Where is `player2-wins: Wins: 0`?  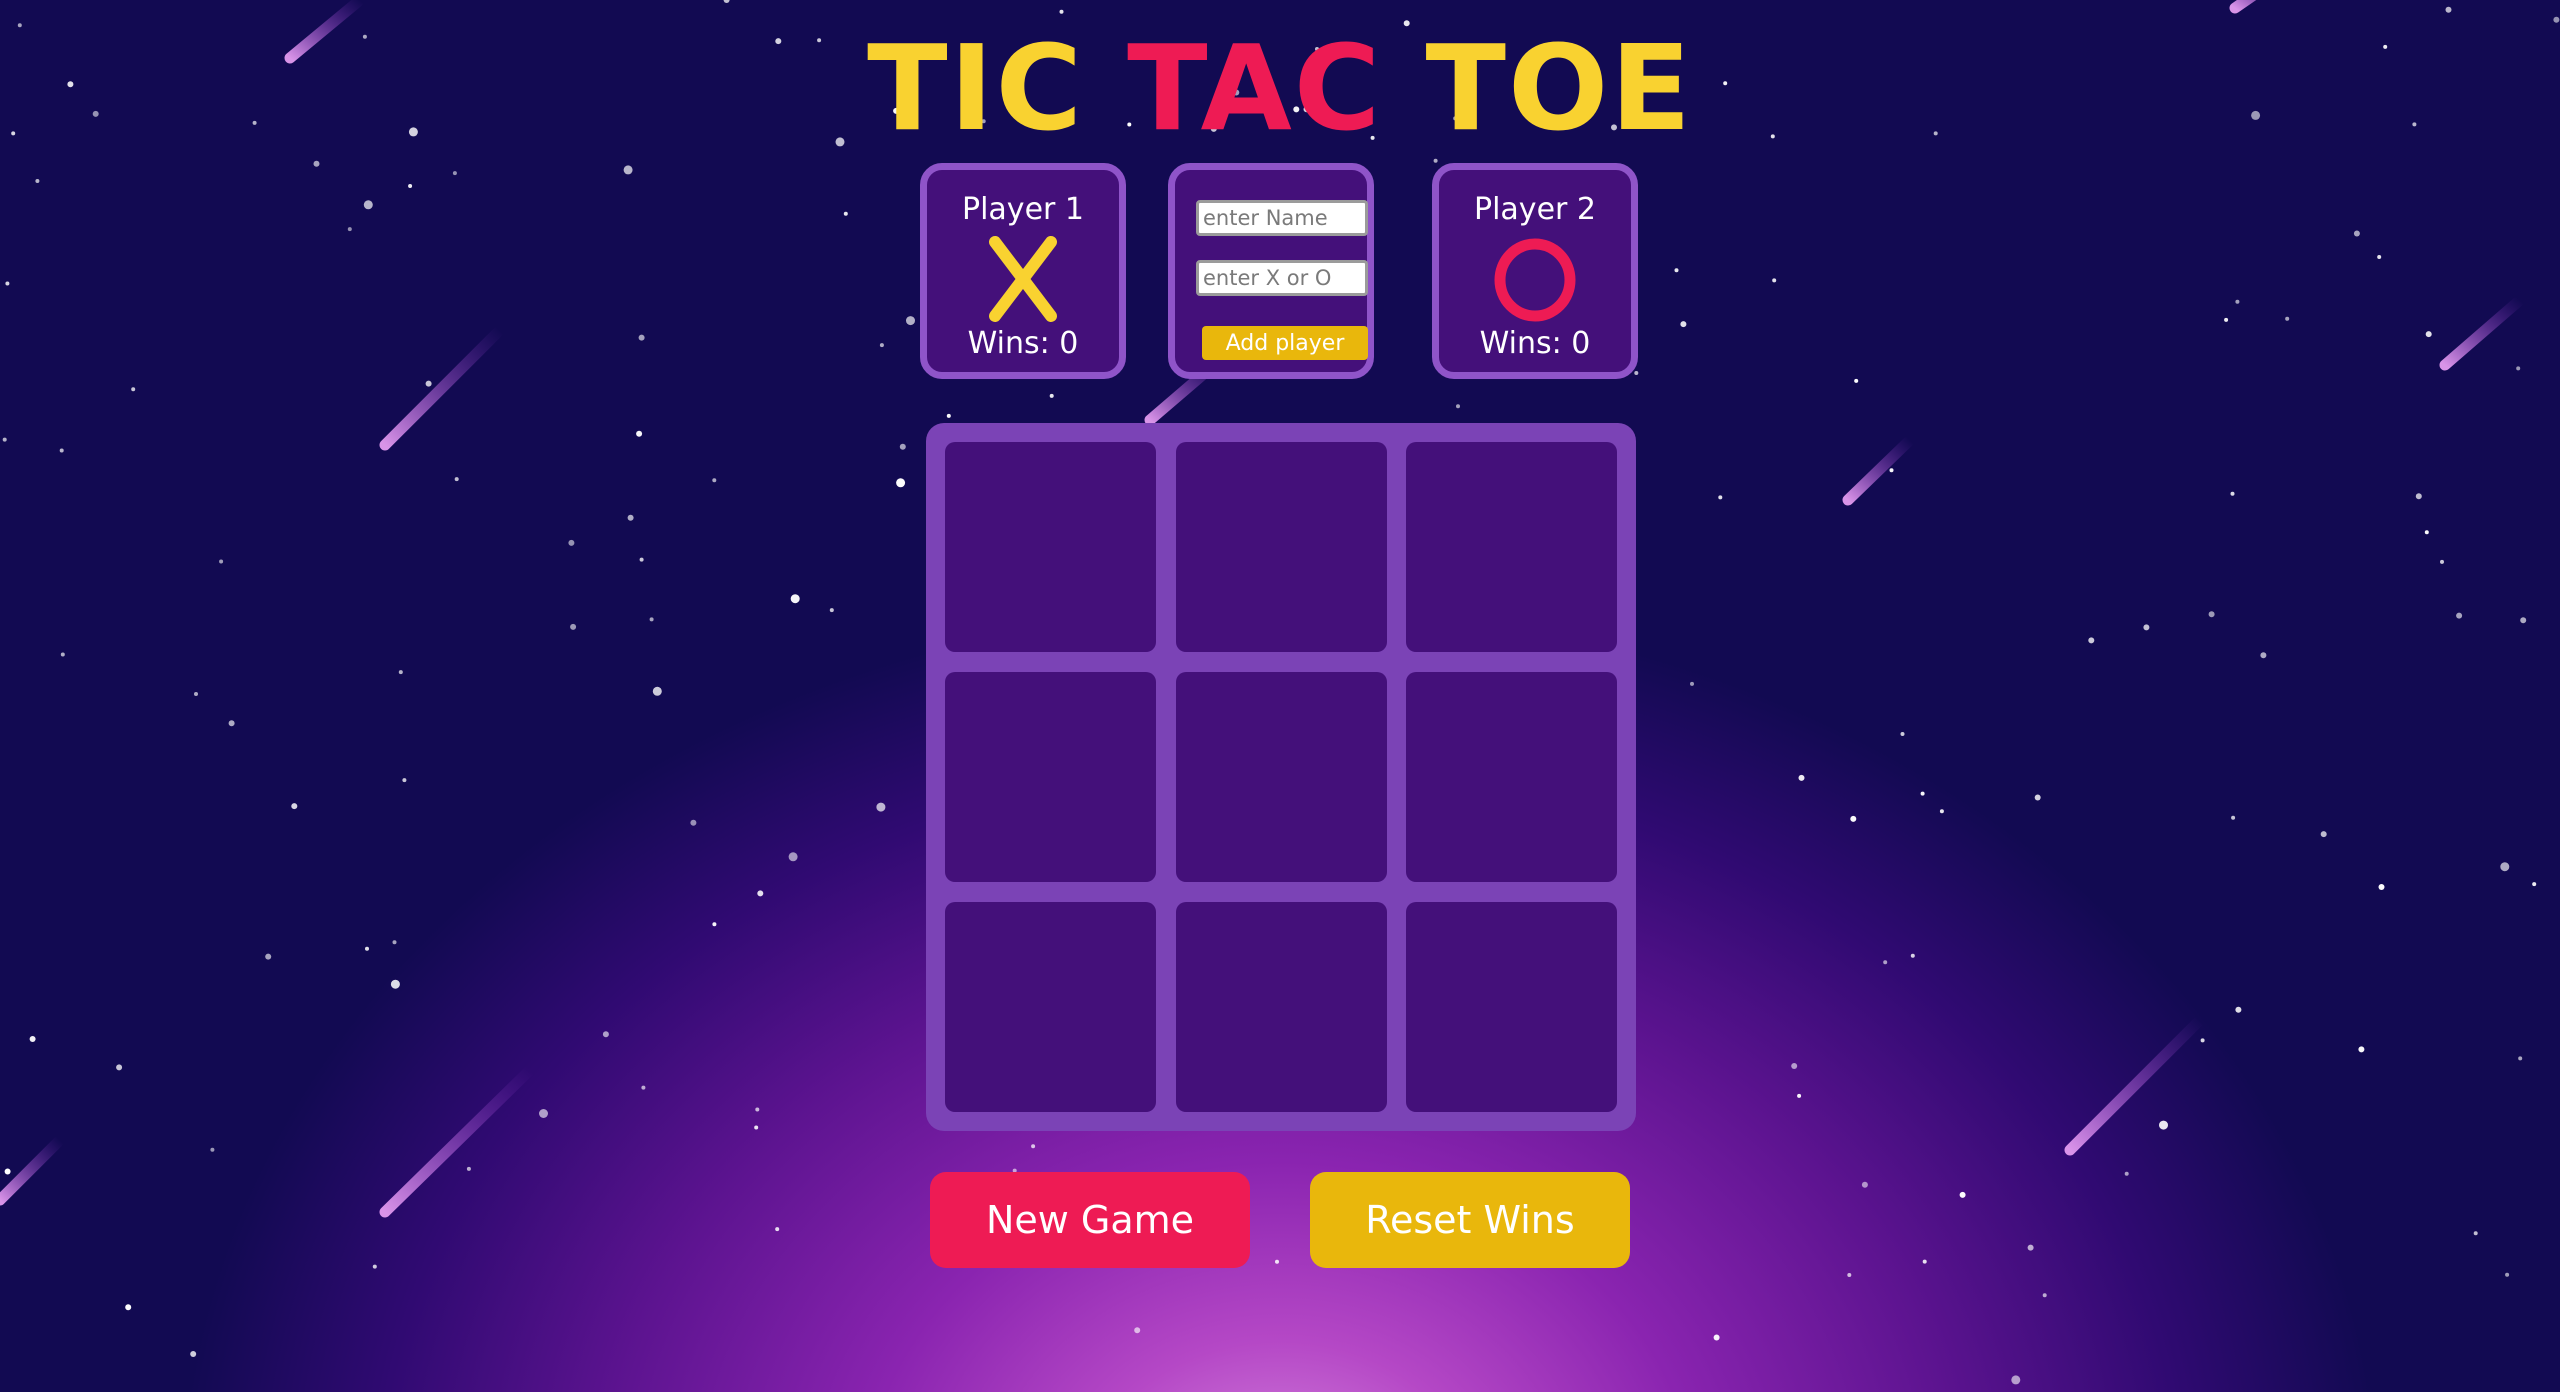 player2-wins: Wins: 0 is located at coordinates (1535, 343).